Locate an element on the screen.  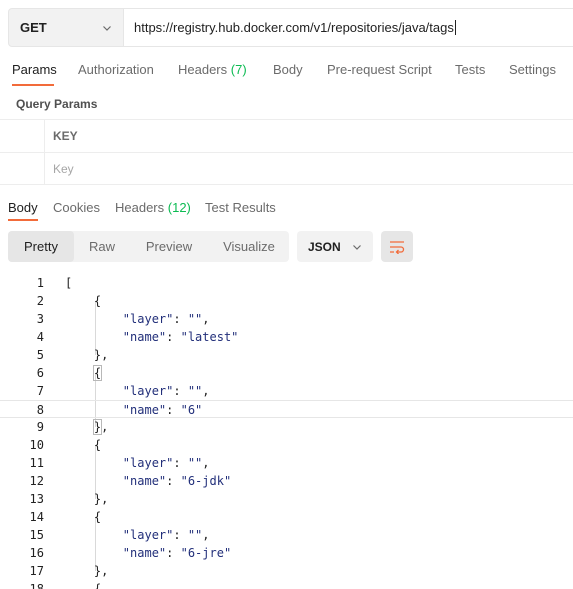
tab-authorization: Authorization is located at coordinates (116, 67).